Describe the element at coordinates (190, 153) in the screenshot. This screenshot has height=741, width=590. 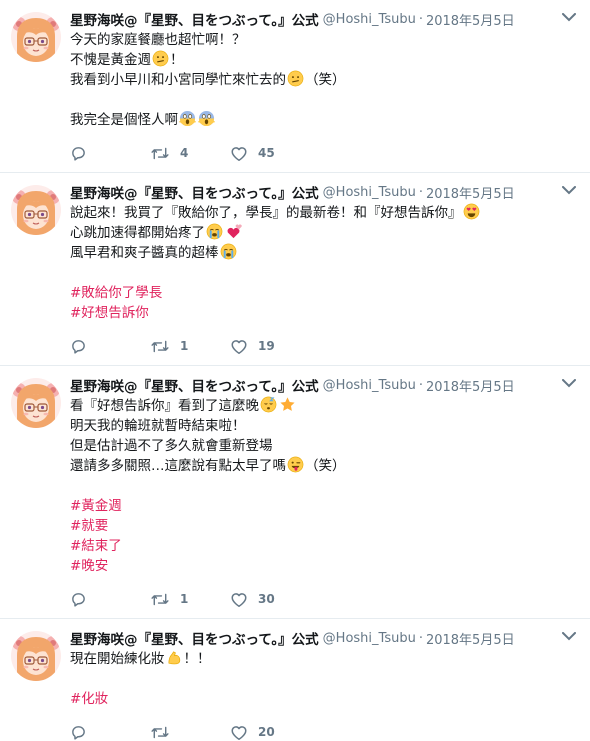
I see `retweet-button: 4` at that location.